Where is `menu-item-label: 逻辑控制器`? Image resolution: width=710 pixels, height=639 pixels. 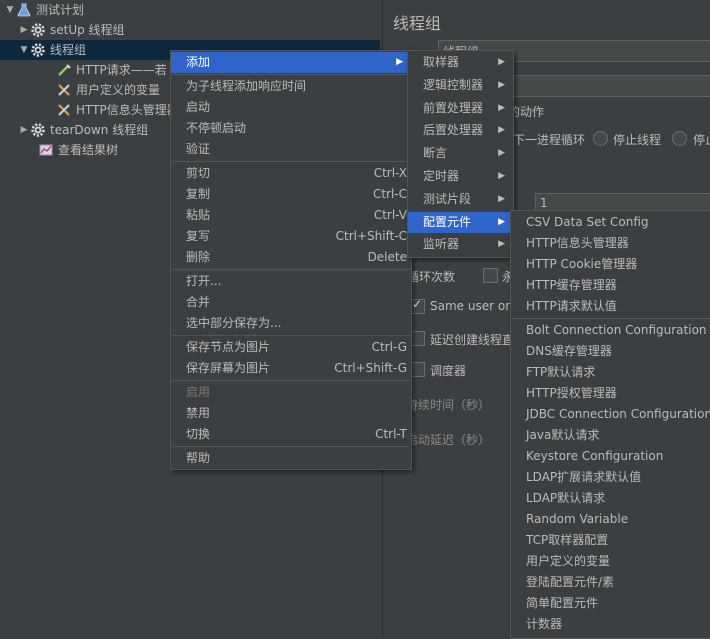 menu-item-label: 逻辑控制器 is located at coordinates (453, 84).